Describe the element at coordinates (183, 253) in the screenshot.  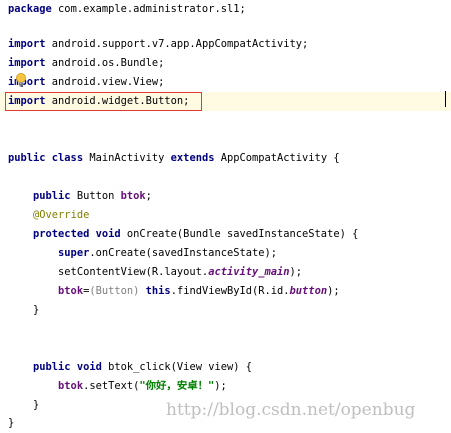
I see `super-call: .onCreate(savedInstanceState);` at that location.